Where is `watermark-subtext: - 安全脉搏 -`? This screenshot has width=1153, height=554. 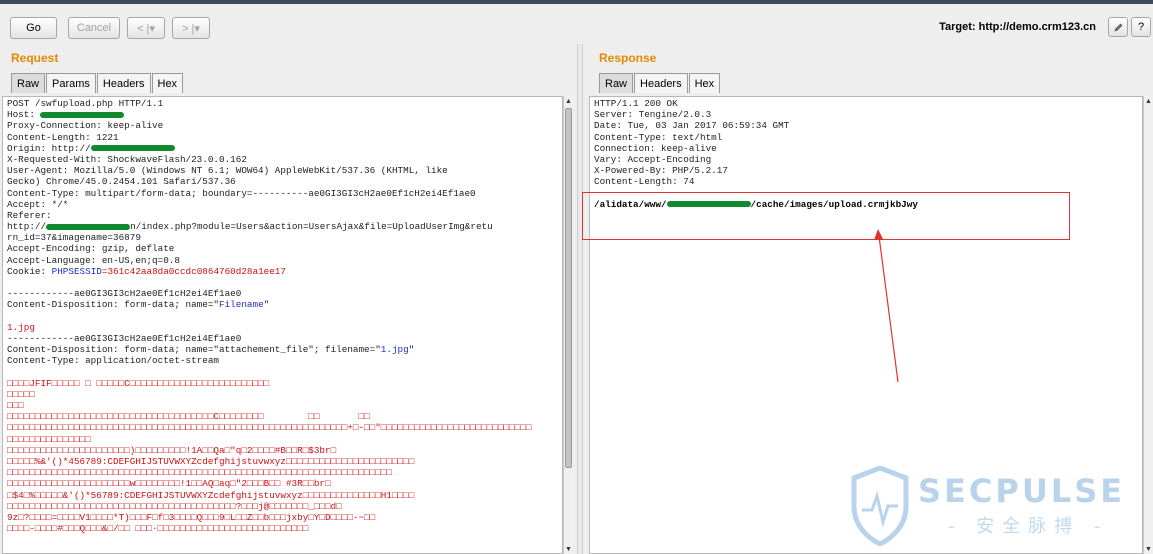 watermark-subtext: - 安全脉搏 - is located at coordinates (1028, 526).